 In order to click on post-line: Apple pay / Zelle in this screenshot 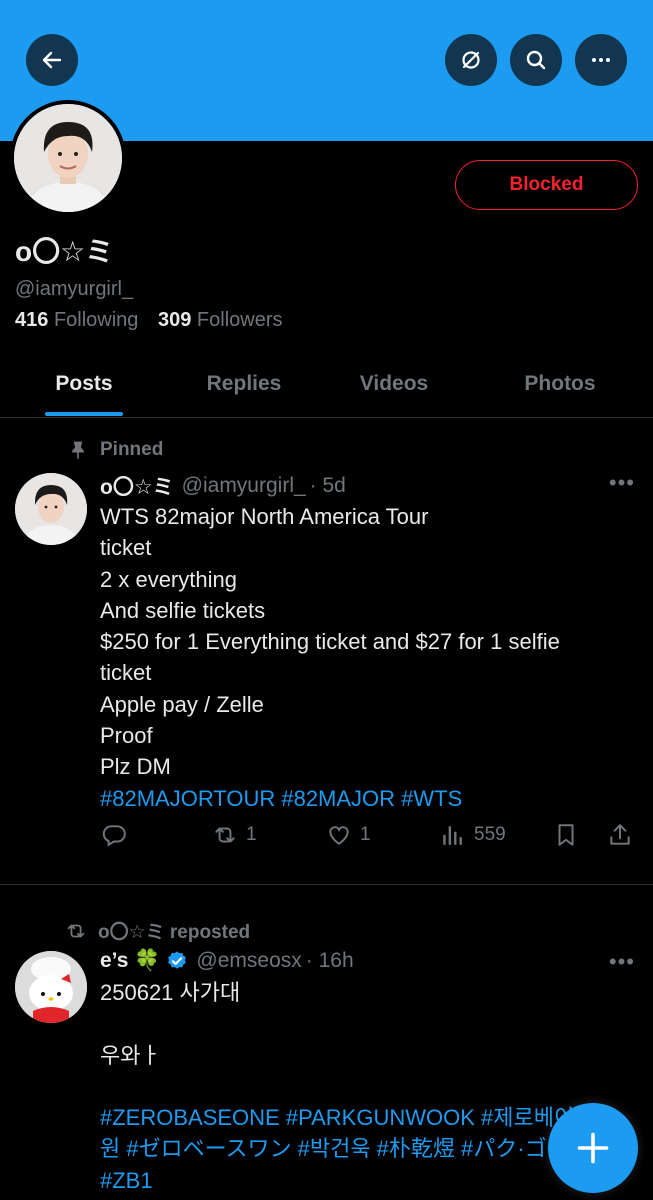, I will do `click(182, 704)`.